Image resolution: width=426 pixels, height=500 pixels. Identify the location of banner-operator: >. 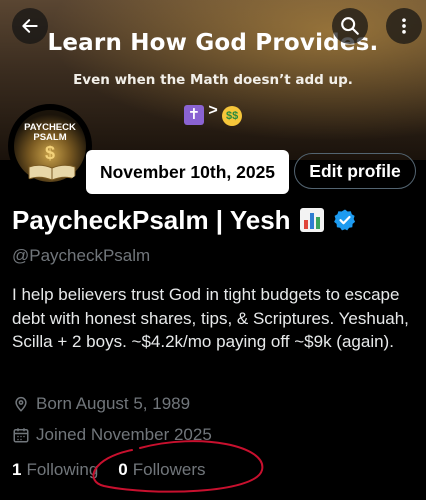
(213, 110).